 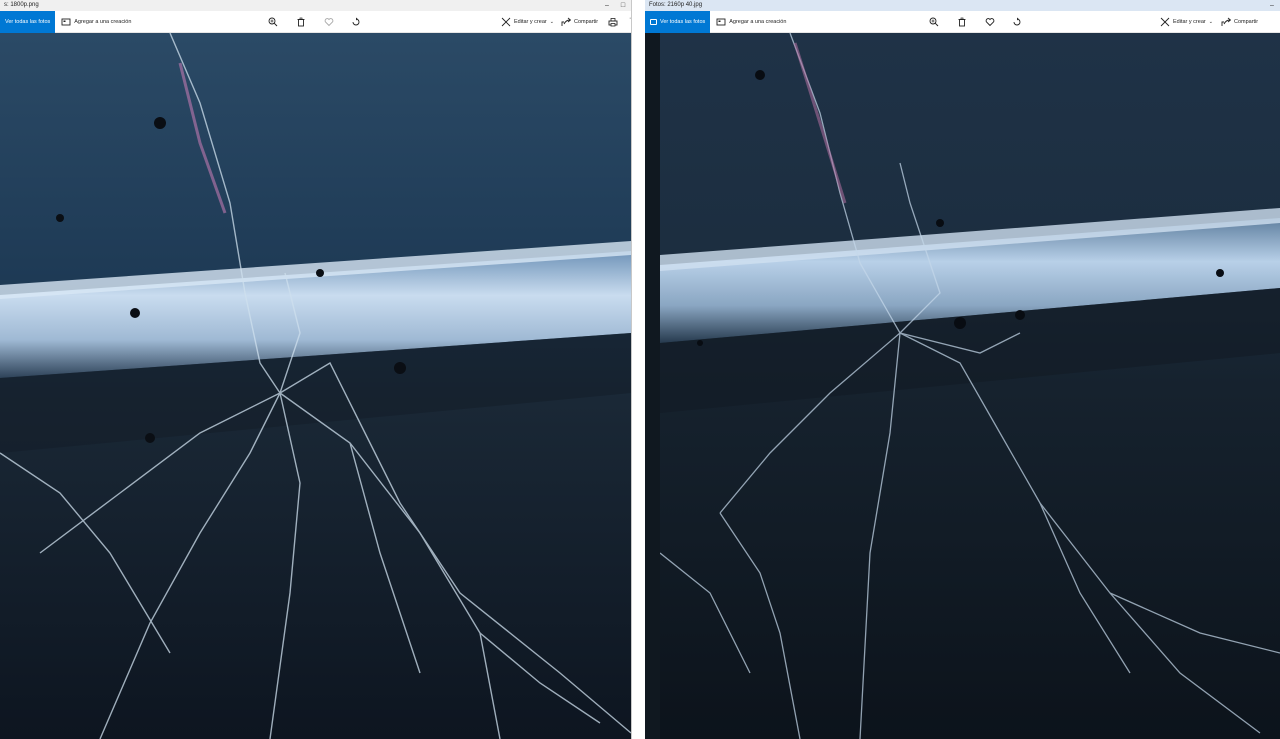 What do you see at coordinates (653, 21) in the screenshot?
I see `photos-app-icon` at bounding box center [653, 21].